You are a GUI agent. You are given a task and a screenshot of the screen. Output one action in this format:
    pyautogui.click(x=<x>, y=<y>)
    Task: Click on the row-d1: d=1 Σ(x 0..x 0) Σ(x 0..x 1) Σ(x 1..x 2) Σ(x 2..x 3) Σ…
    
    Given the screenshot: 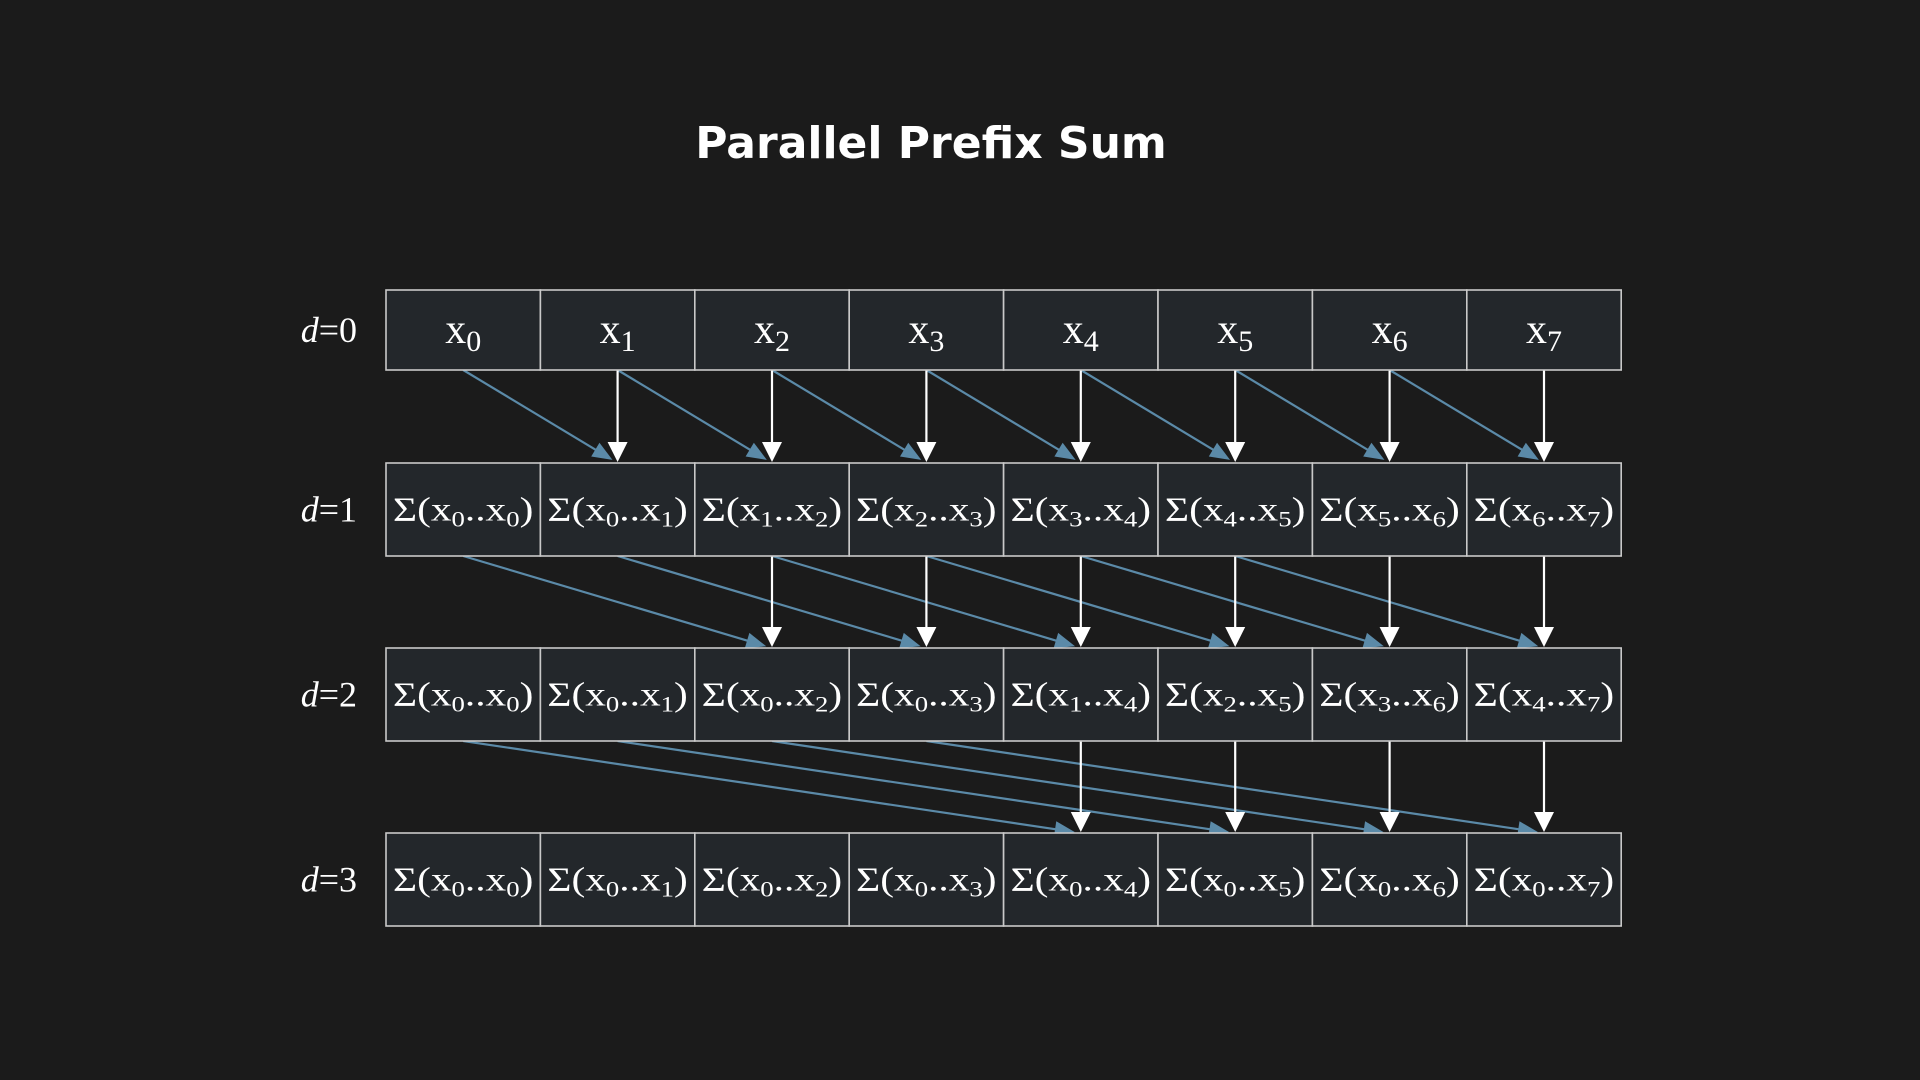 What is the action you would take?
    pyautogui.click(x=962, y=509)
    